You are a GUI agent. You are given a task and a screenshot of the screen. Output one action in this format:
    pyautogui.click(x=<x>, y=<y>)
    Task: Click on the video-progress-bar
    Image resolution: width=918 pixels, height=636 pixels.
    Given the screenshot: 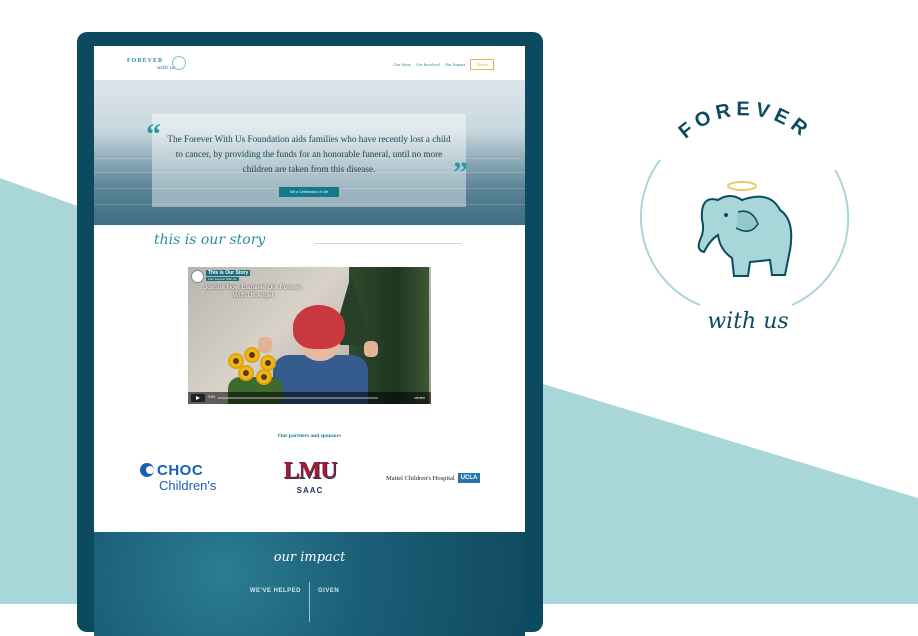 What is the action you would take?
    pyautogui.click(x=298, y=398)
    